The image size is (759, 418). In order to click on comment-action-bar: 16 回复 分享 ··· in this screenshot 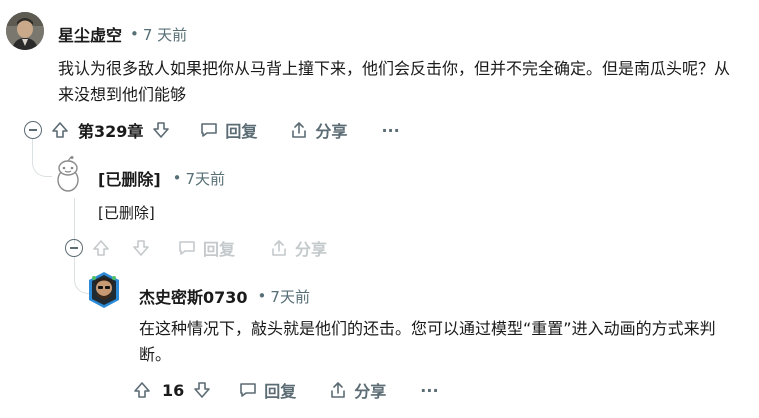, I will do `click(285, 390)`.